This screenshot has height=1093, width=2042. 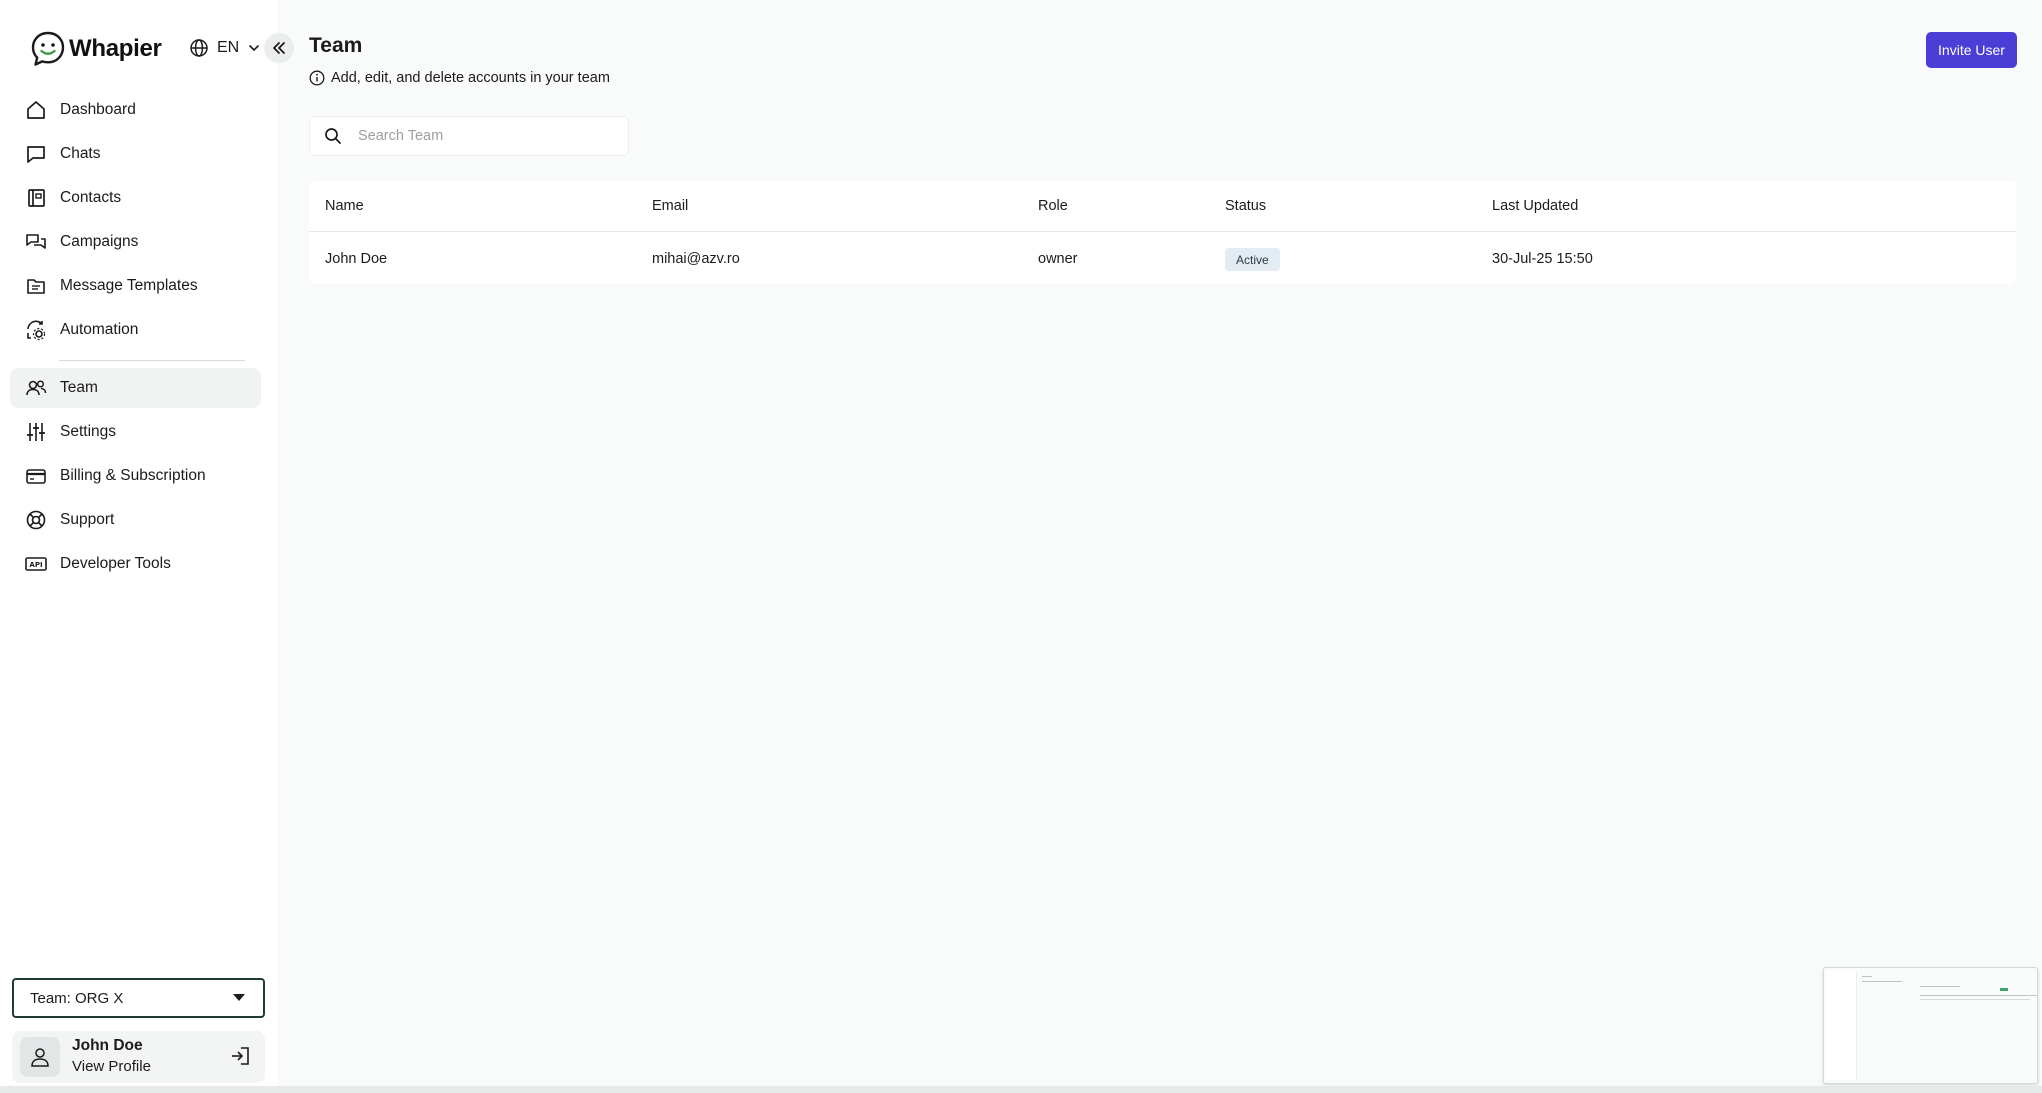 What do you see at coordinates (135, 198) in the screenshot?
I see `sidebar-item-contacts: Contacts` at bounding box center [135, 198].